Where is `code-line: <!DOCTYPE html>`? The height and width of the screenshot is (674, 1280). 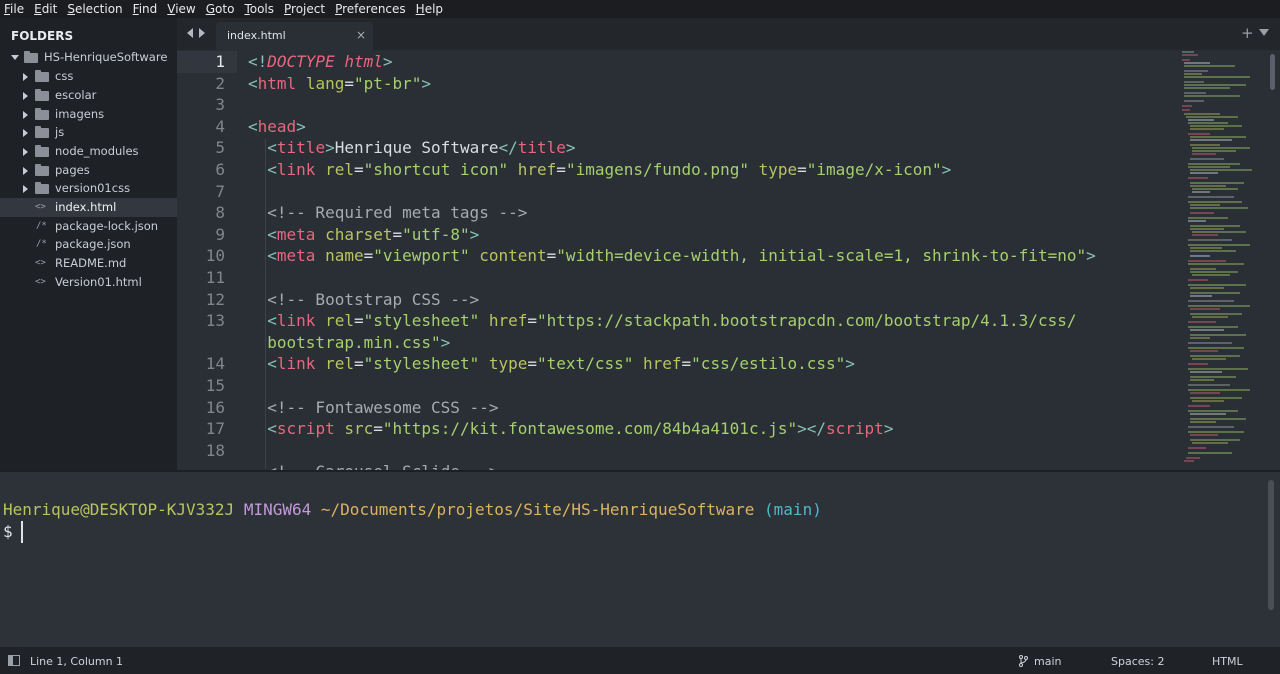 code-line: <!DOCTYPE html> is located at coordinates (320, 61).